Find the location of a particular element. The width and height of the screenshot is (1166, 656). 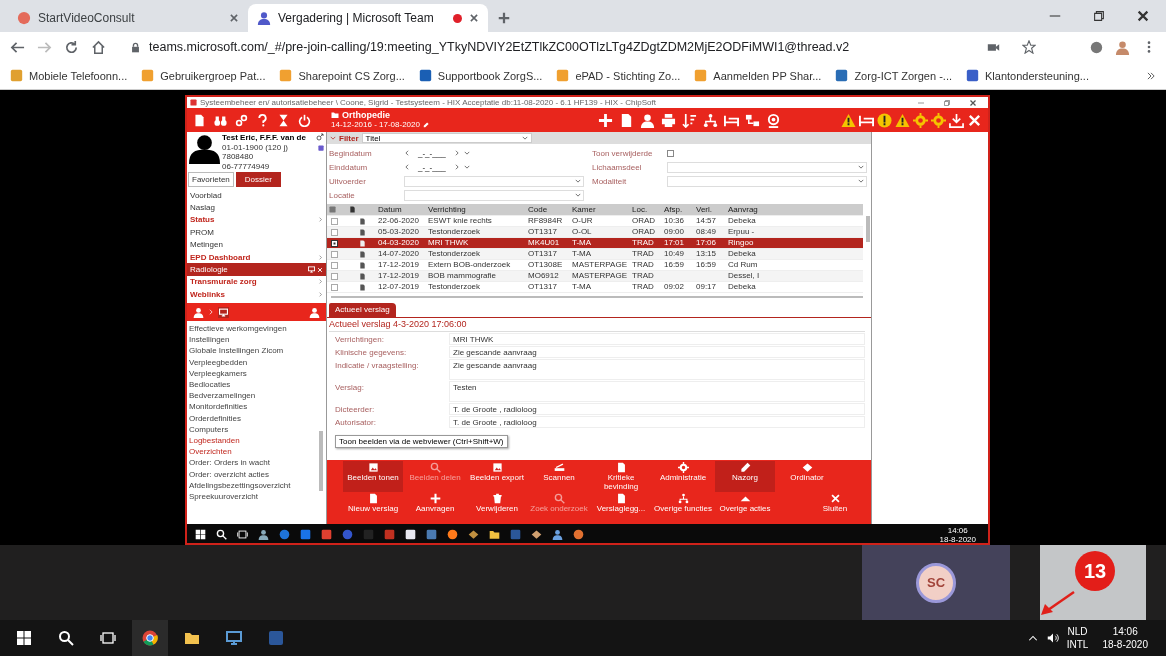

toolbar-button: Aanvragen is located at coordinates (435, 507).